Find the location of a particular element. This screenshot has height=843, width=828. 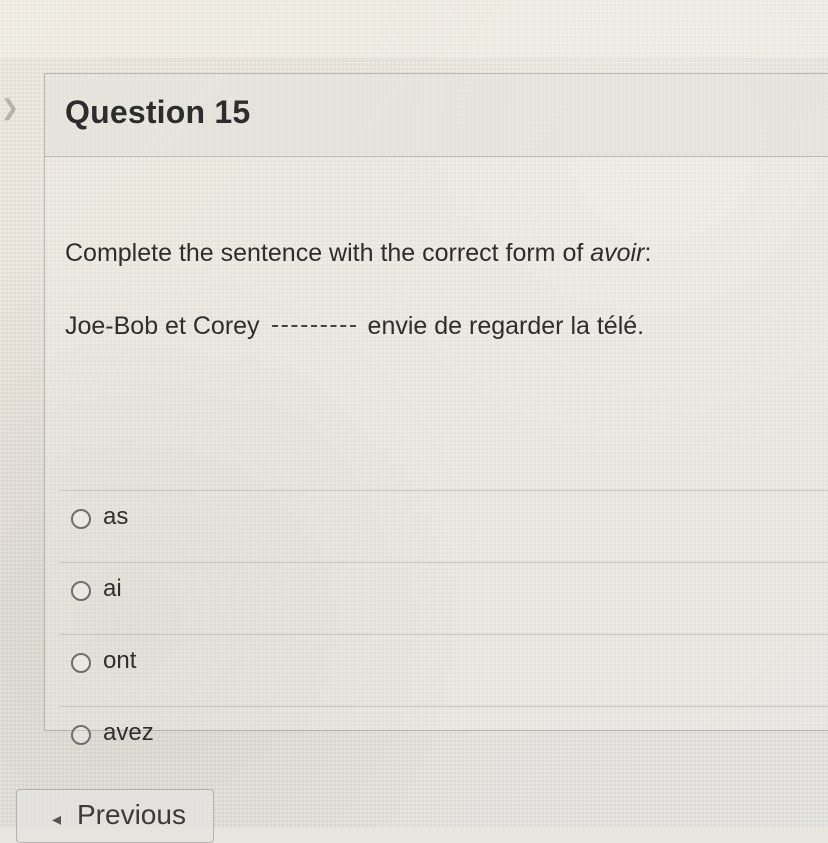

sentence-suffix: envie de regarder la télé. is located at coordinates (506, 326).